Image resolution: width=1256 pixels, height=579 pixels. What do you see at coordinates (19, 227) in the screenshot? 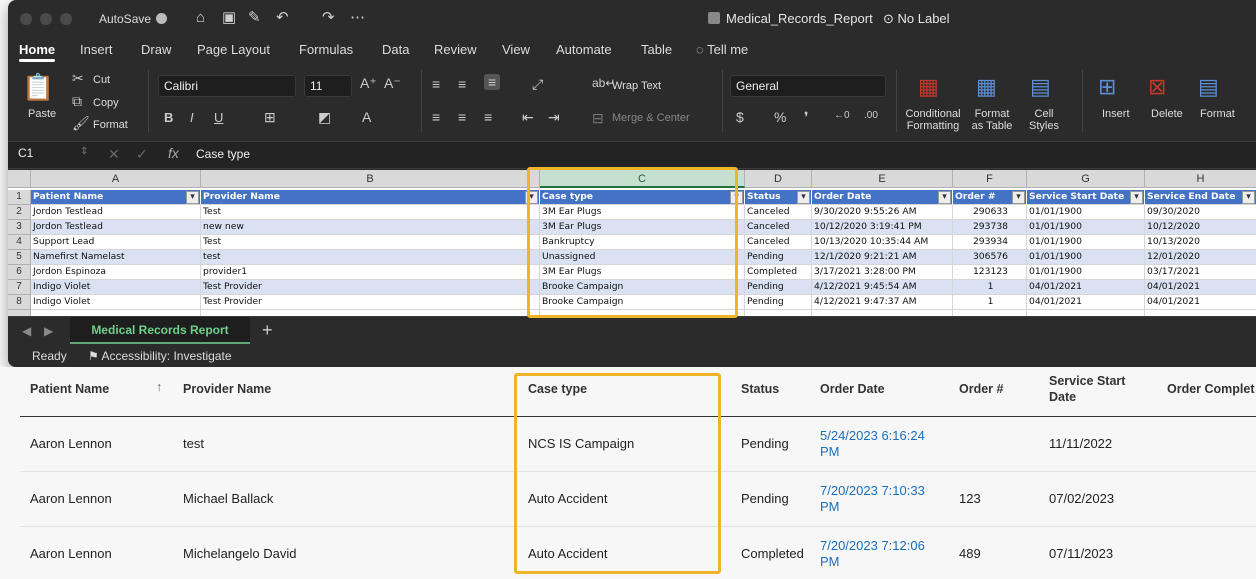
I see `row-header-3: 3` at bounding box center [19, 227].